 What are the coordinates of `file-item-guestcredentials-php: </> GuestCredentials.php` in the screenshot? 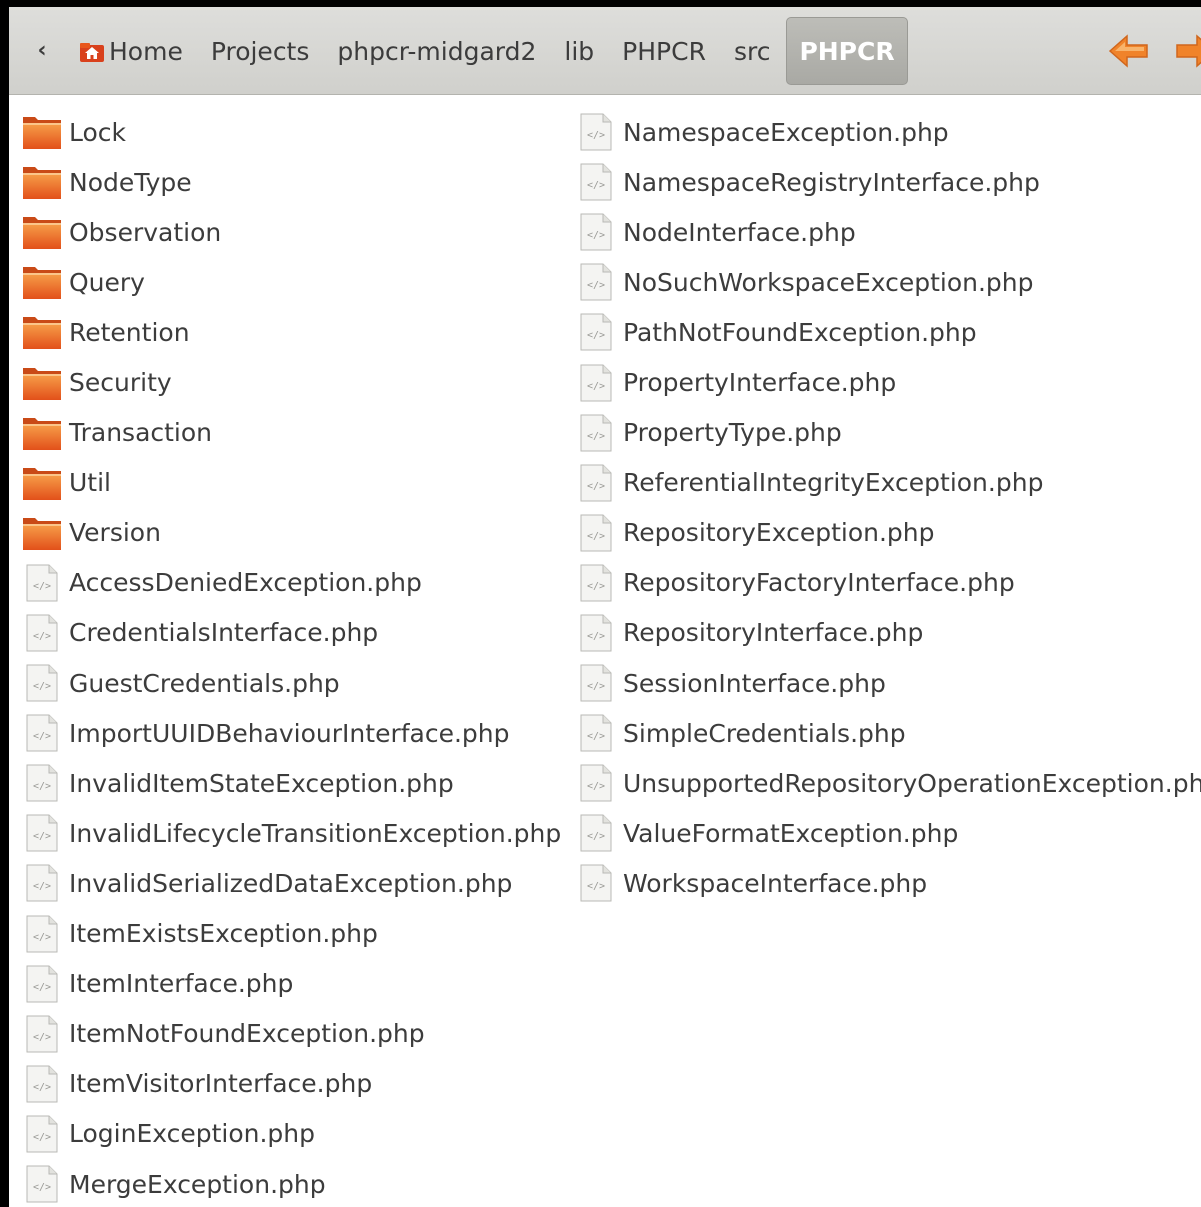 It's located at (291, 683).